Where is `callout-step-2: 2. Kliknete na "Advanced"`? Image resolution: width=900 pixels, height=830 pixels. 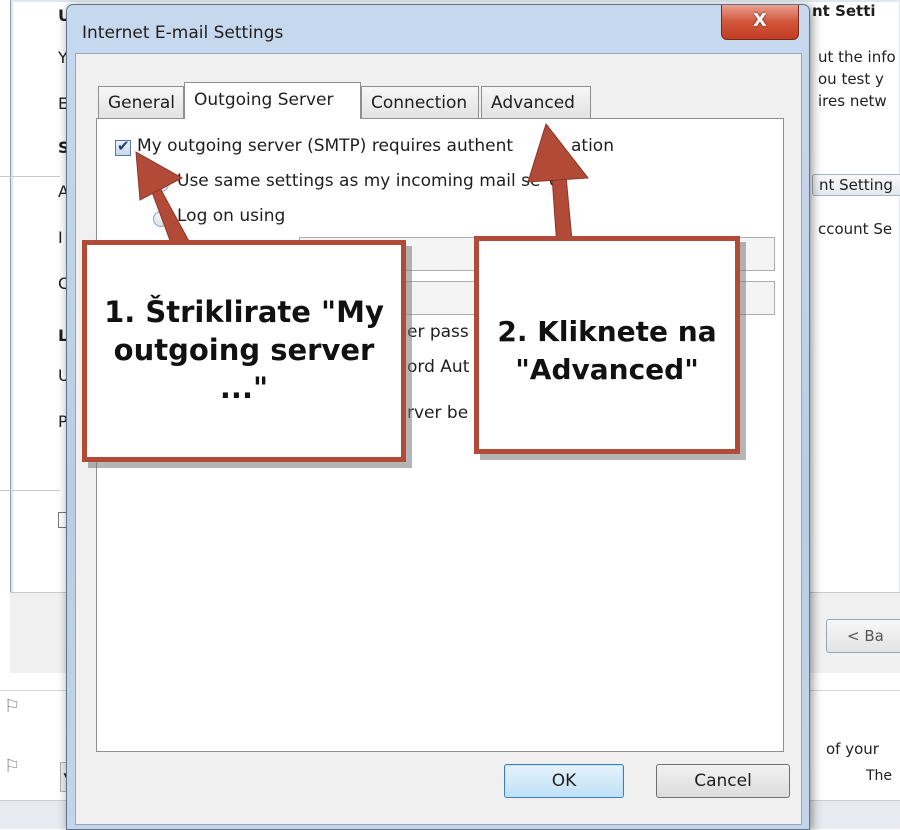
callout-step-2: 2. Kliknete na "Advanced" is located at coordinates (607, 345).